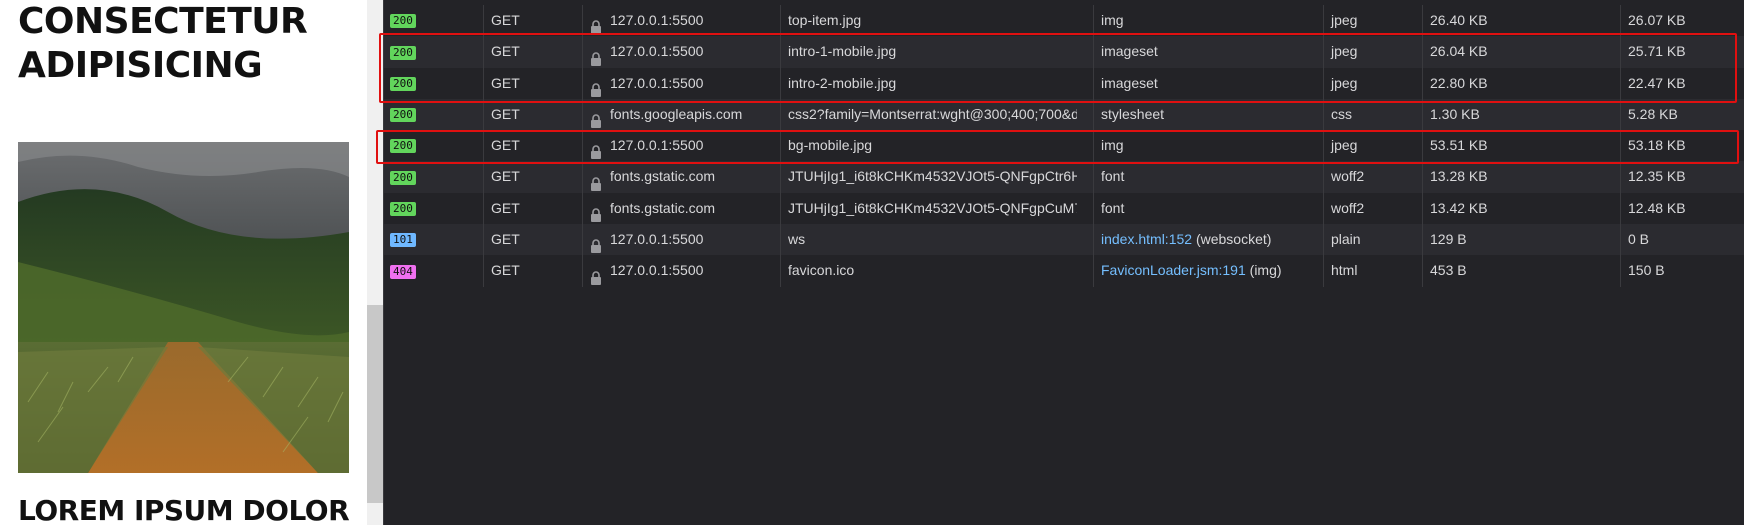 This screenshot has height=525, width=1744. Describe the element at coordinates (1521, 271) in the screenshot. I see `transferred-cell: 453 B` at that location.